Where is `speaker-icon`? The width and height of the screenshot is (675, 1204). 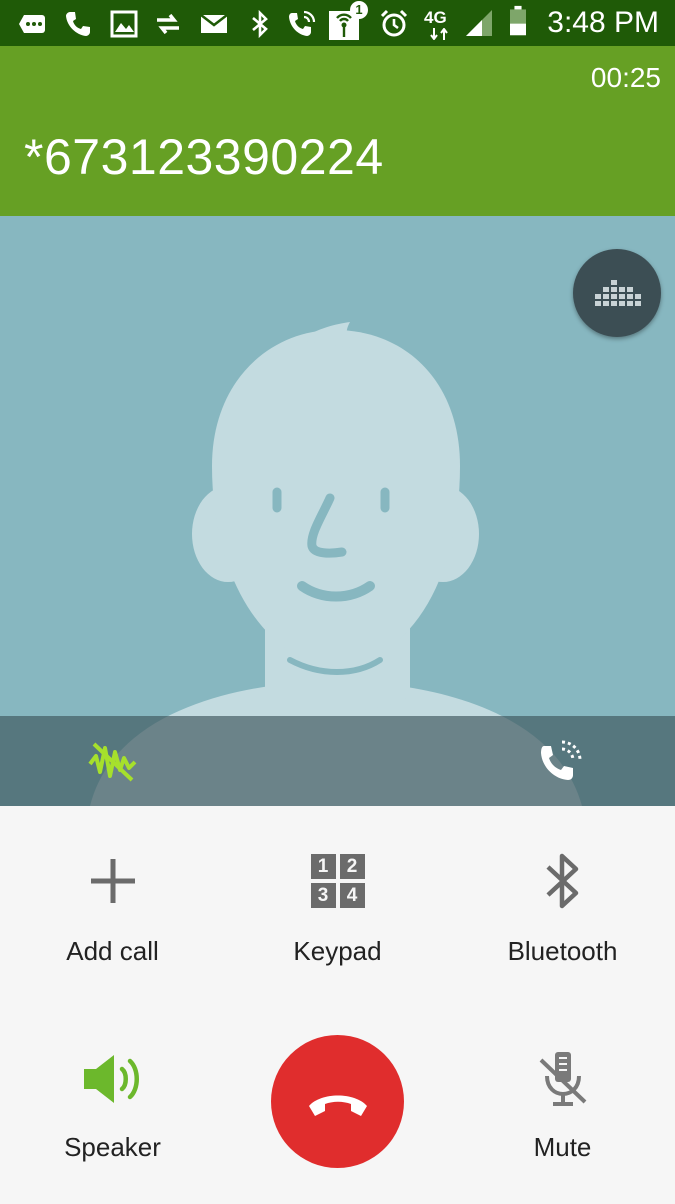 speaker-icon is located at coordinates (111, 1079).